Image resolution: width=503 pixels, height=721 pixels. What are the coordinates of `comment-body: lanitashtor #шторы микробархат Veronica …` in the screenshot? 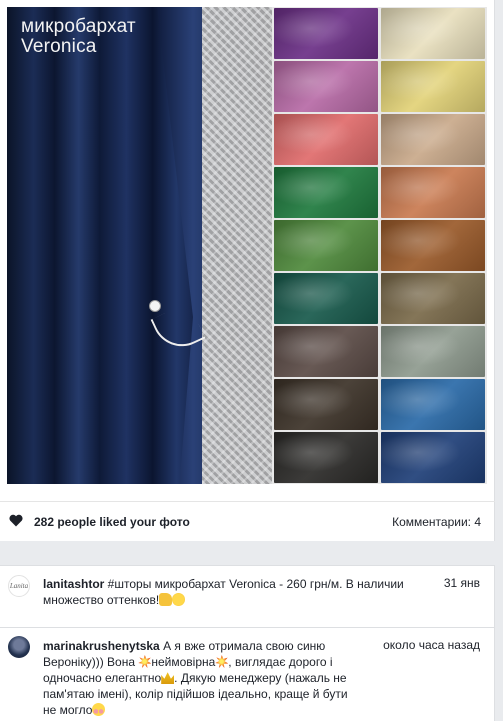 It's located at (233, 592).